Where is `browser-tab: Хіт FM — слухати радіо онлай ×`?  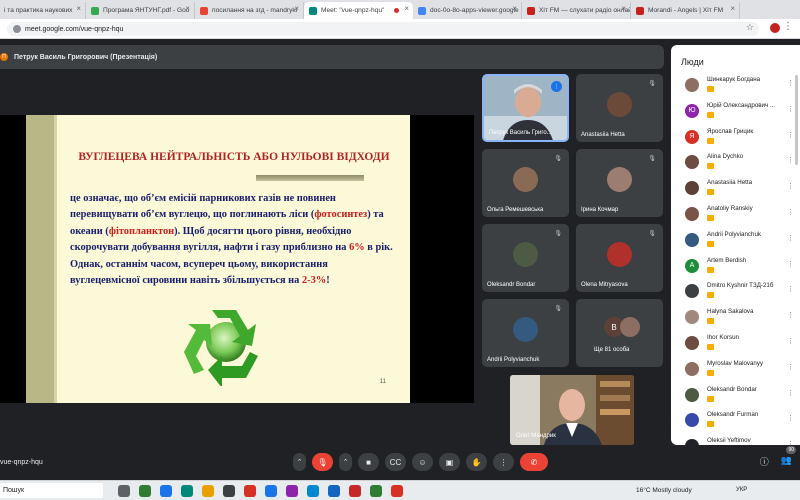 browser-tab: Хіт FM — слухати радіо онлай × is located at coordinates (576, 10).